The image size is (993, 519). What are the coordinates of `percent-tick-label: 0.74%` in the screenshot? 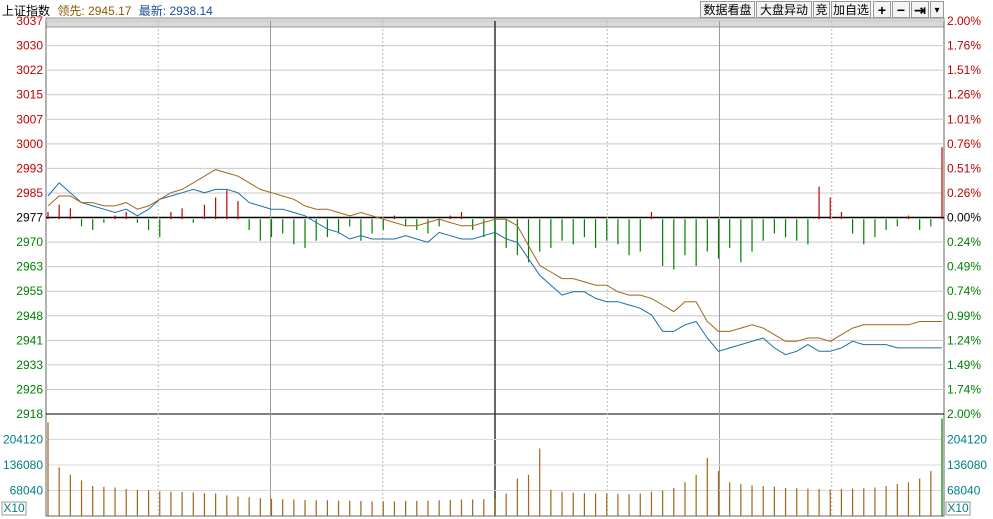 It's located at (964, 291).